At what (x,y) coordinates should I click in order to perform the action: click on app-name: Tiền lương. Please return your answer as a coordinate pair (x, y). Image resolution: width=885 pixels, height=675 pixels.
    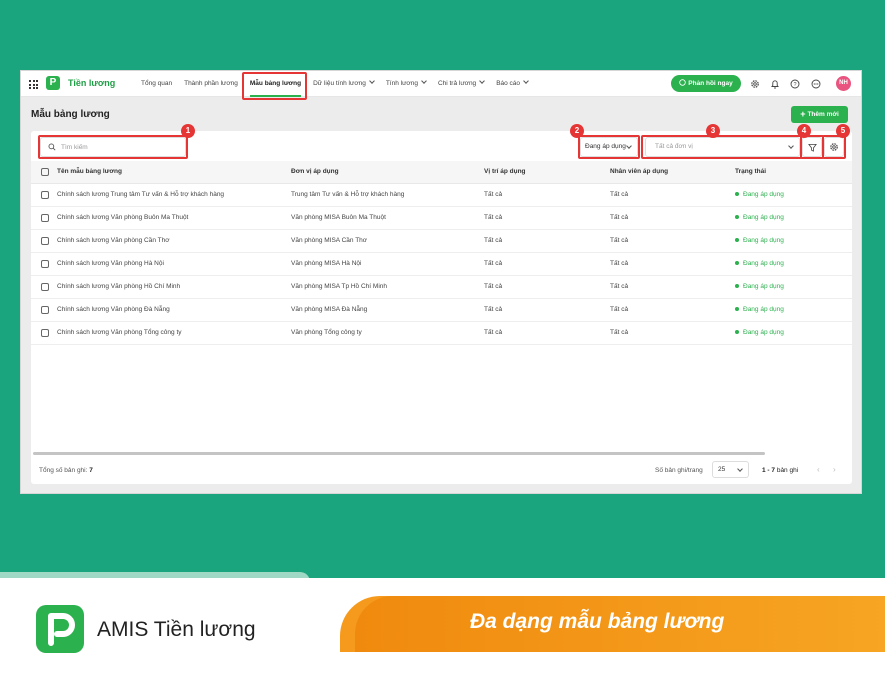
    Looking at the image, I should click on (92, 83).